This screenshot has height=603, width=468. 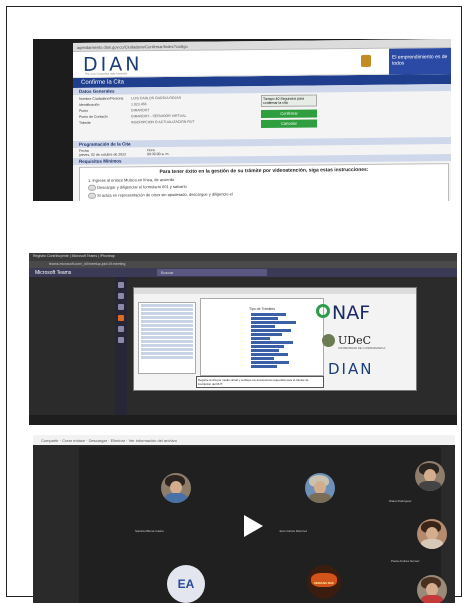 What do you see at coordinates (351, 369) in the screenshot?
I see `dian-logo: DIAN` at bounding box center [351, 369].